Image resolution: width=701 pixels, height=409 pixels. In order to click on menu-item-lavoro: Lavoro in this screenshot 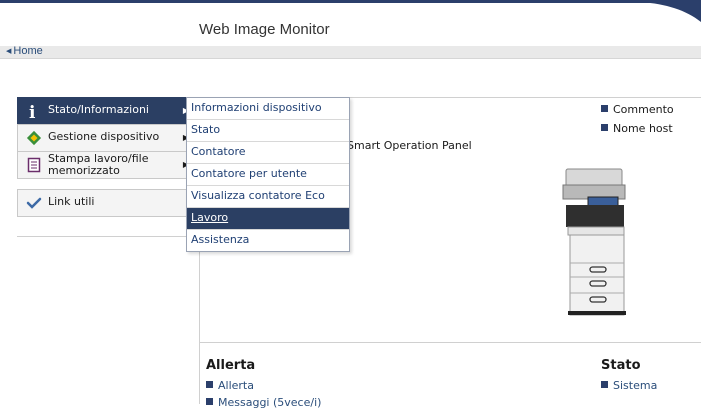, I will do `click(268, 219)`.